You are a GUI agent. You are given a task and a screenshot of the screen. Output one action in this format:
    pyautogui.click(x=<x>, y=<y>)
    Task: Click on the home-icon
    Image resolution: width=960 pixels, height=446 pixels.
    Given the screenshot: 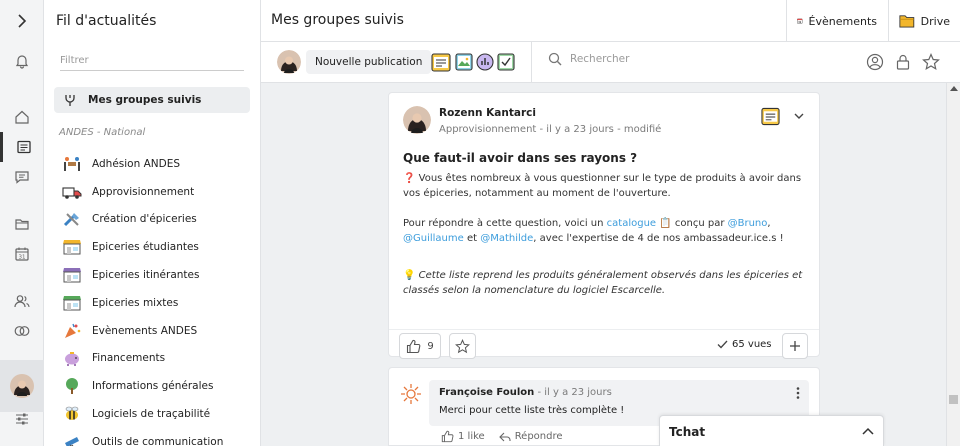 What is the action you would take?
    pyautogui.click(x=22, y=117)
    